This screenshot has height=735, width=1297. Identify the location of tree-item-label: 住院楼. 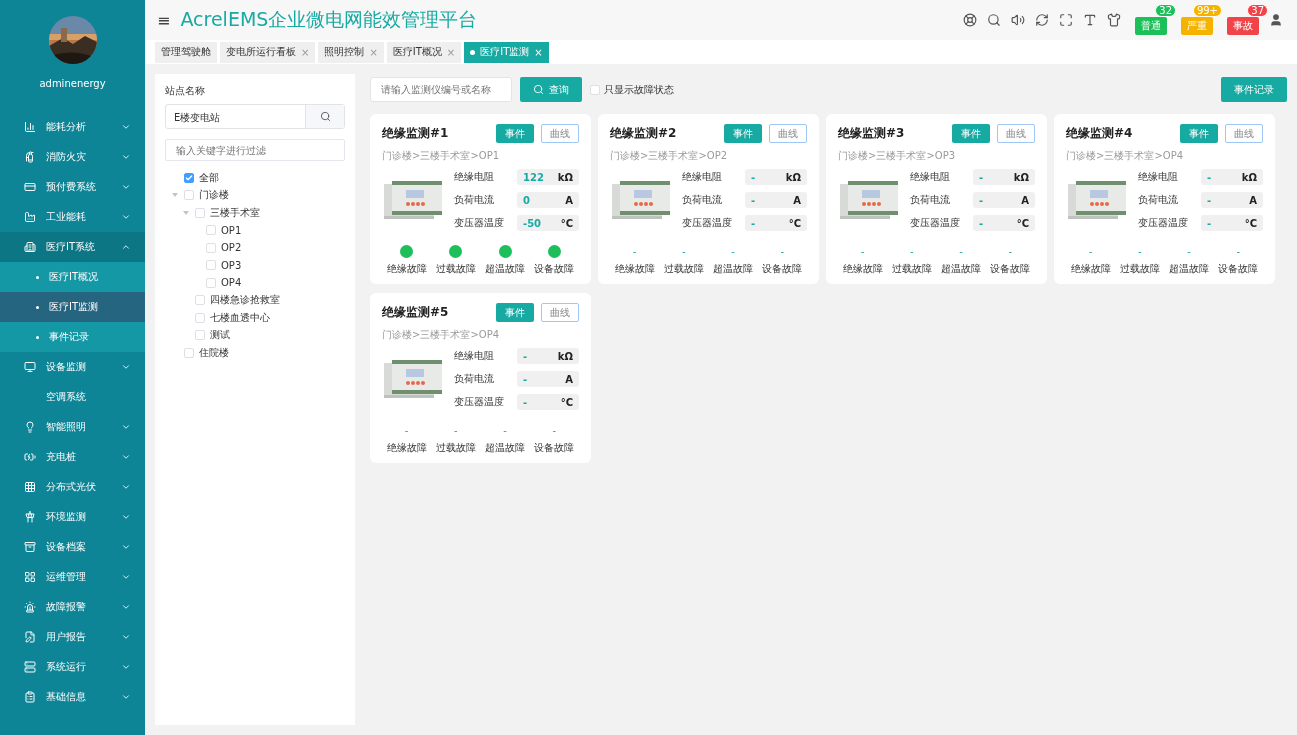
(214, 352).